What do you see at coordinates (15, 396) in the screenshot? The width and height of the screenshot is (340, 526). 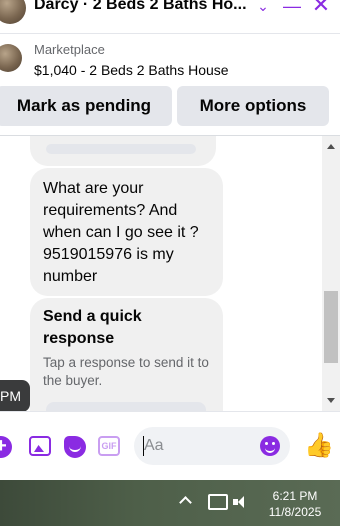 I see `timestamp-tooltip: PM` at bounding box center [15, 396].